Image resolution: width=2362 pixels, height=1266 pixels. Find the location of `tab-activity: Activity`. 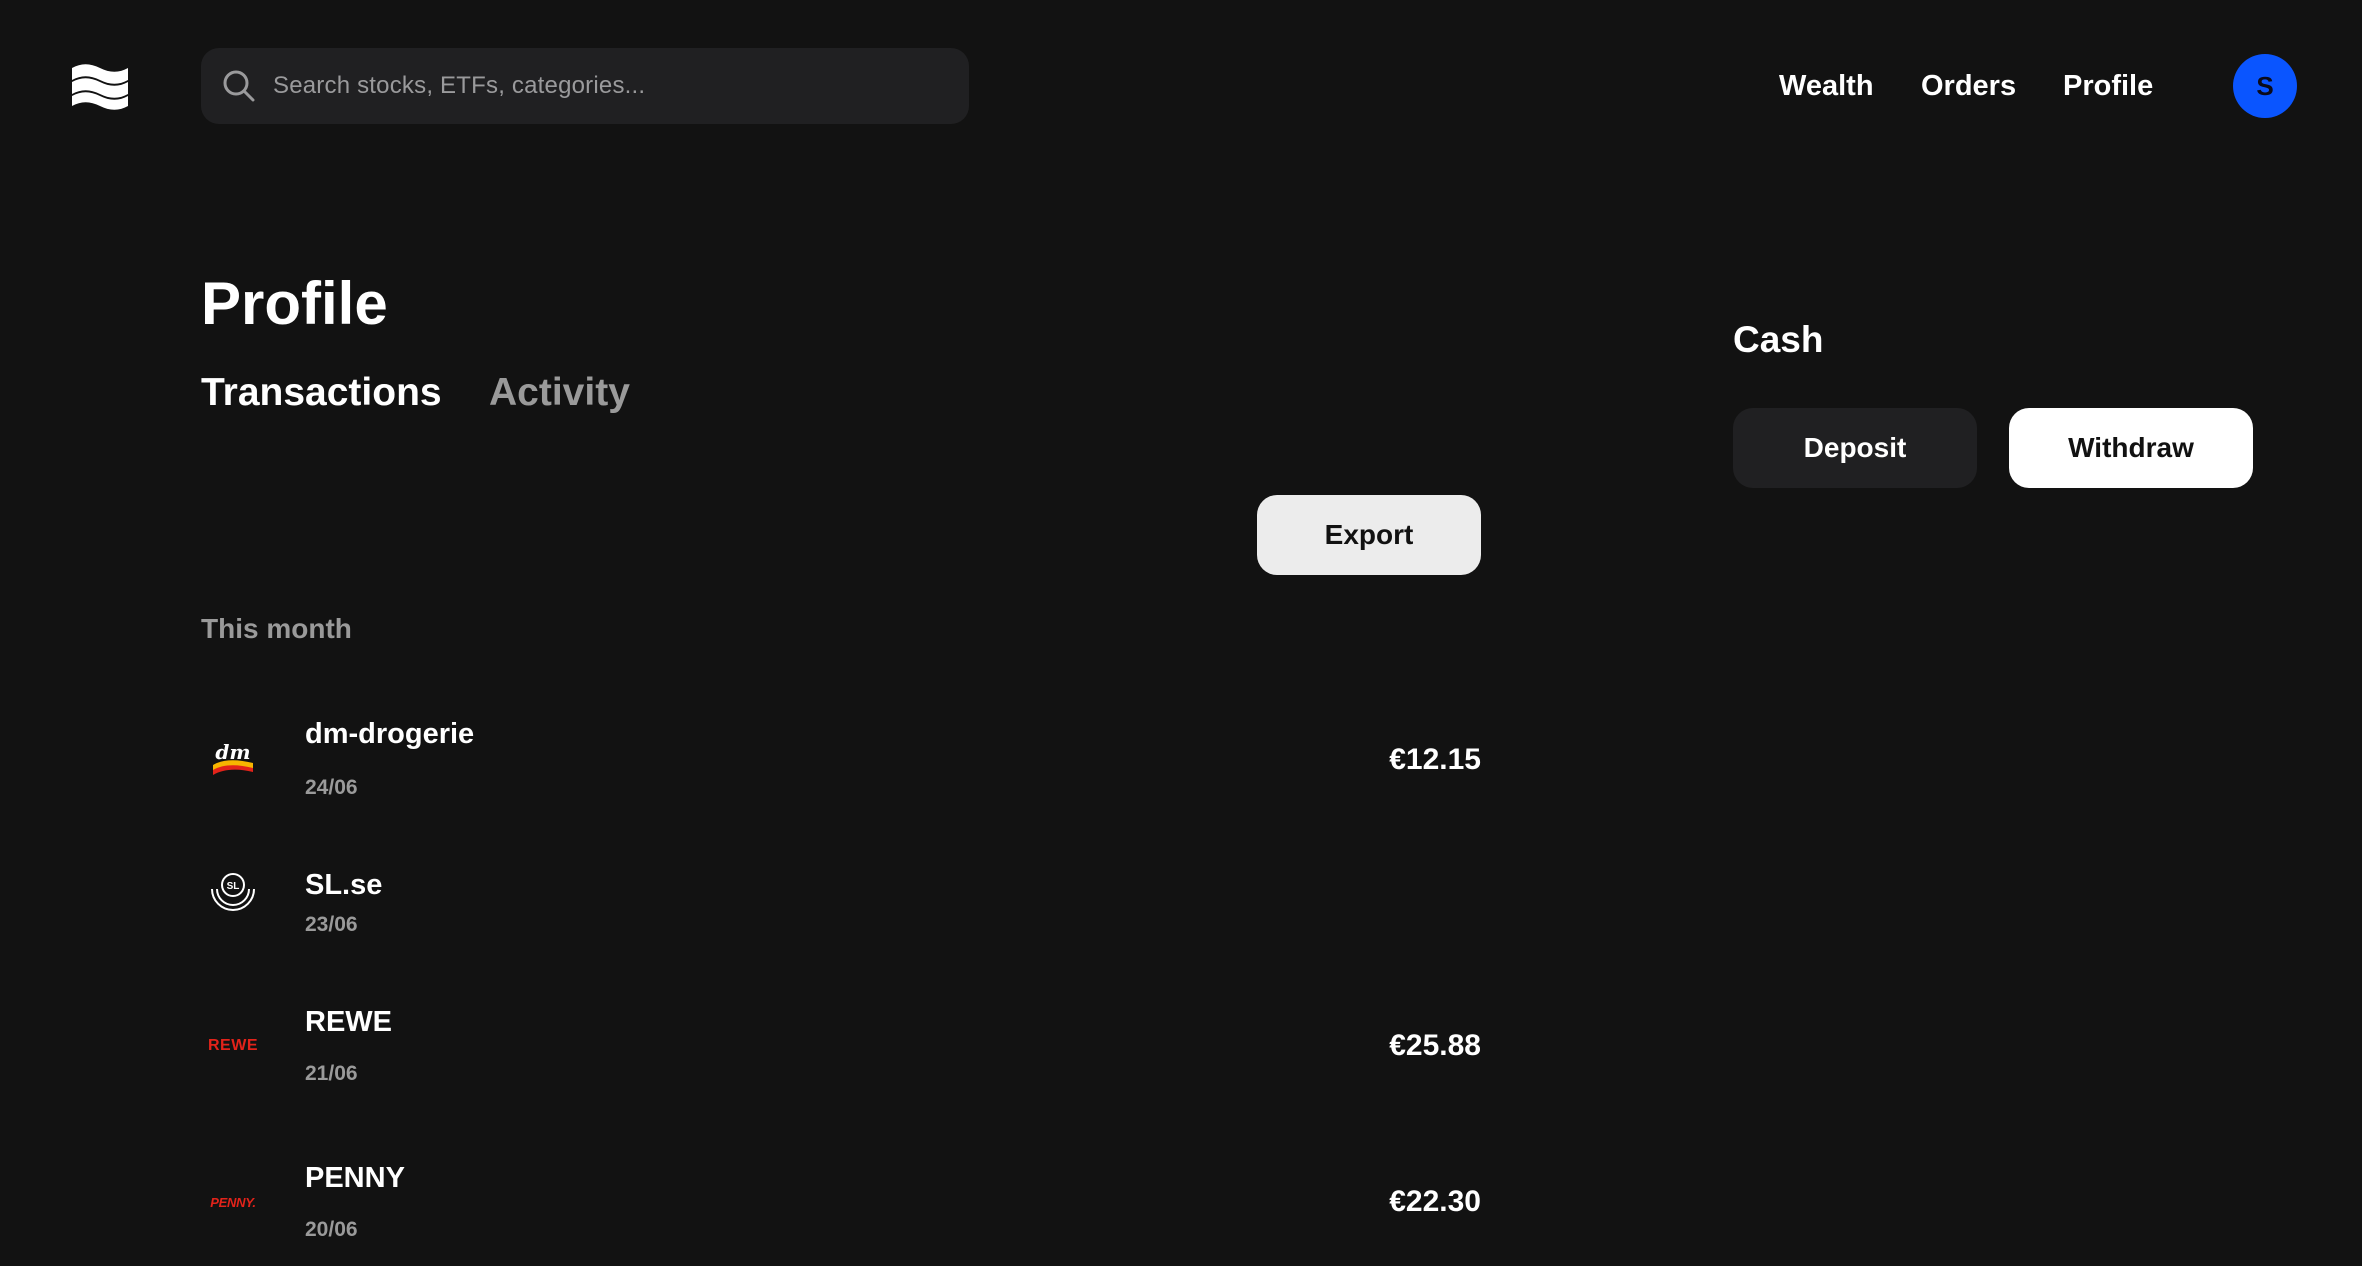

tab-activity: Activity is located at coordinates (559, 393).